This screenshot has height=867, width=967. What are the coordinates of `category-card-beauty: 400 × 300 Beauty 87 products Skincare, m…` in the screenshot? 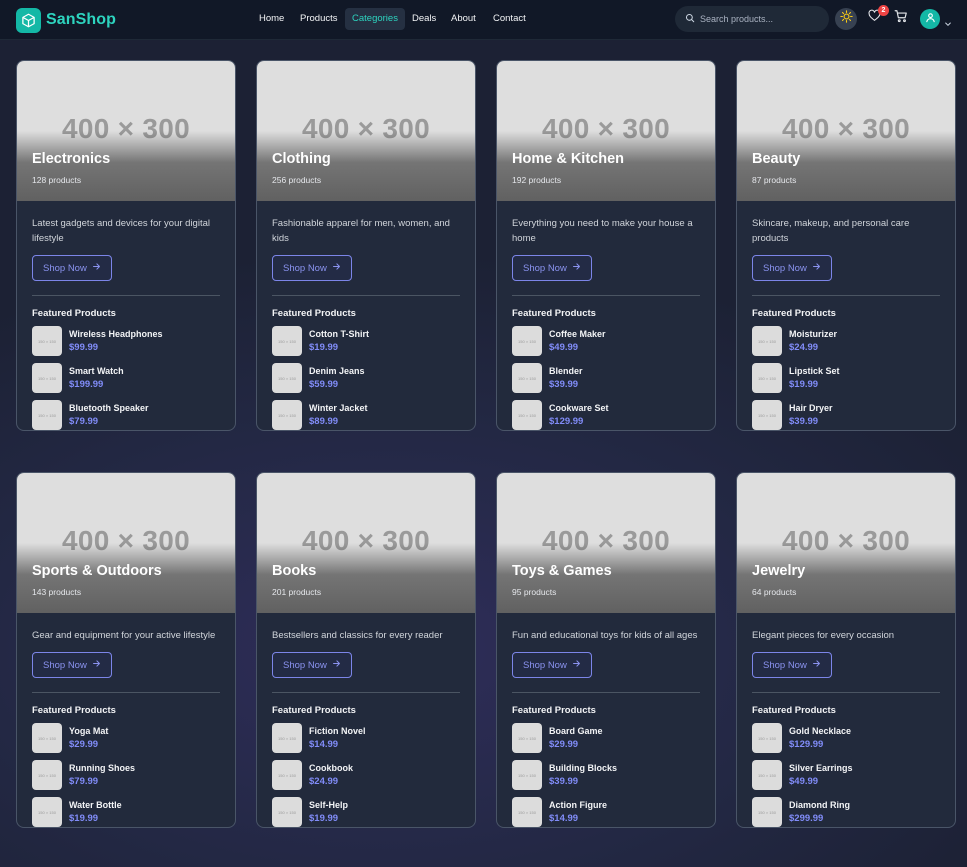 It's located at (846, 245).